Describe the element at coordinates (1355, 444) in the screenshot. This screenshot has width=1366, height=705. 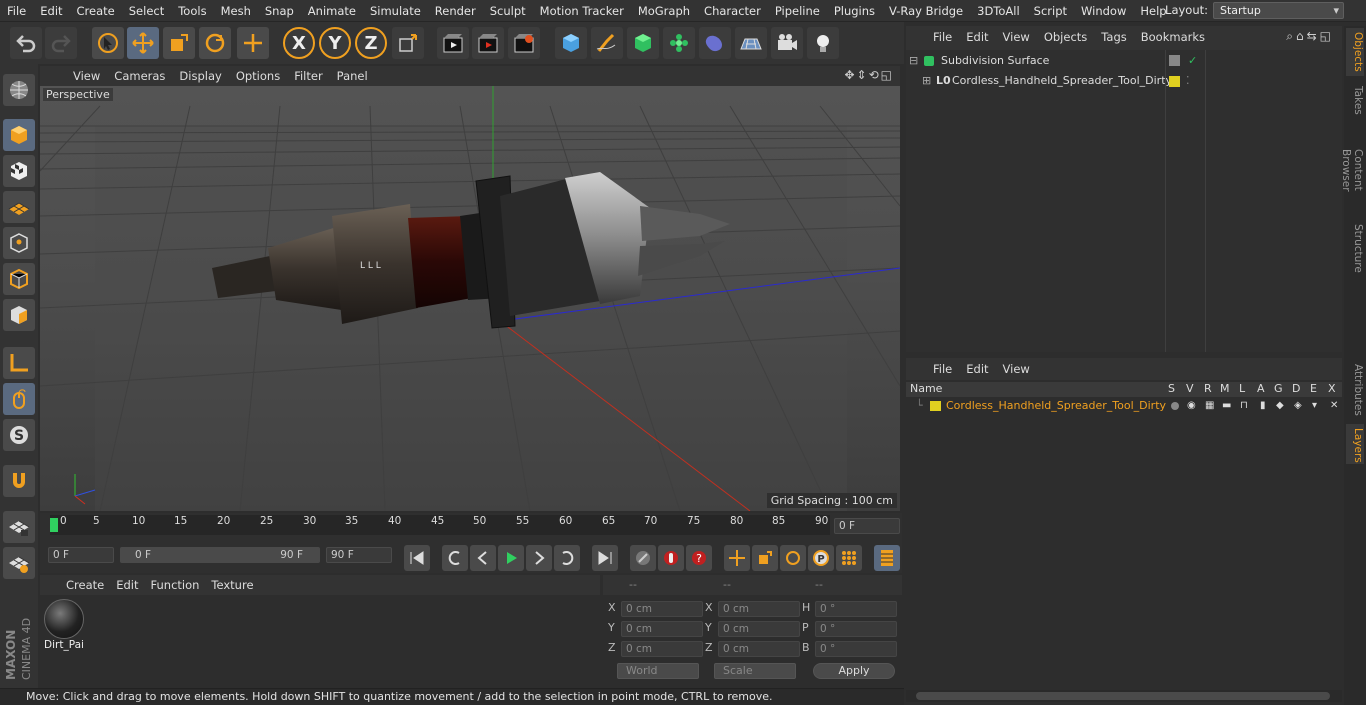
I see `tab-layers: Layers` at that location.